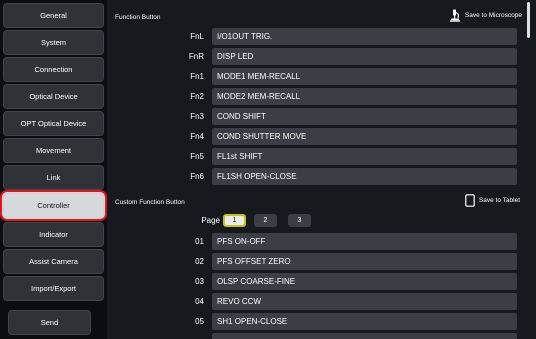 The height and width of the screenshot is (339, 536). Describe the element at coordinates (196, 56) in the screenshot. I see `function-key-label: FnR` at that location.